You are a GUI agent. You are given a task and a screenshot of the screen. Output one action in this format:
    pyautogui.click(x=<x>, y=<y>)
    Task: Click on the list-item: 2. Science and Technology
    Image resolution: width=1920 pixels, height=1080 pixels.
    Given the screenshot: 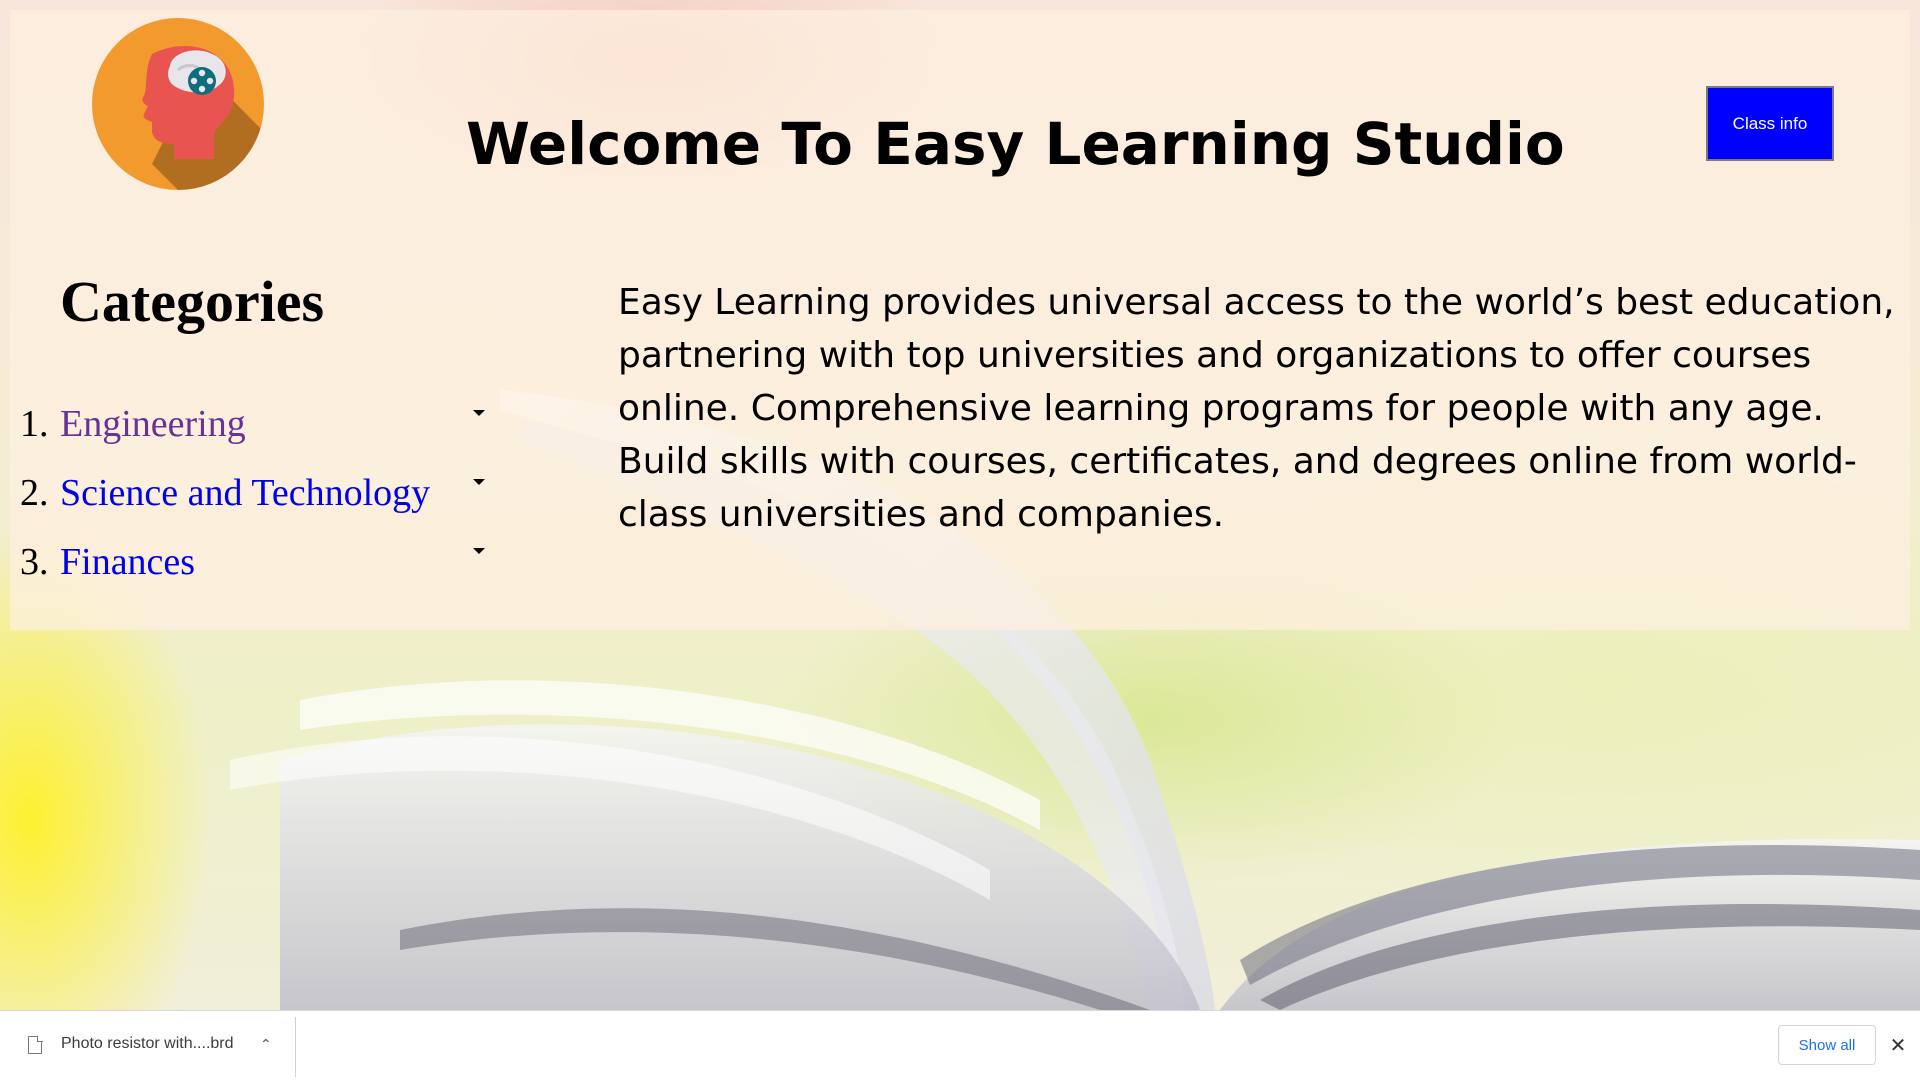 What is the action you would take?
    pyautogui.click(x=225, y=505)
    